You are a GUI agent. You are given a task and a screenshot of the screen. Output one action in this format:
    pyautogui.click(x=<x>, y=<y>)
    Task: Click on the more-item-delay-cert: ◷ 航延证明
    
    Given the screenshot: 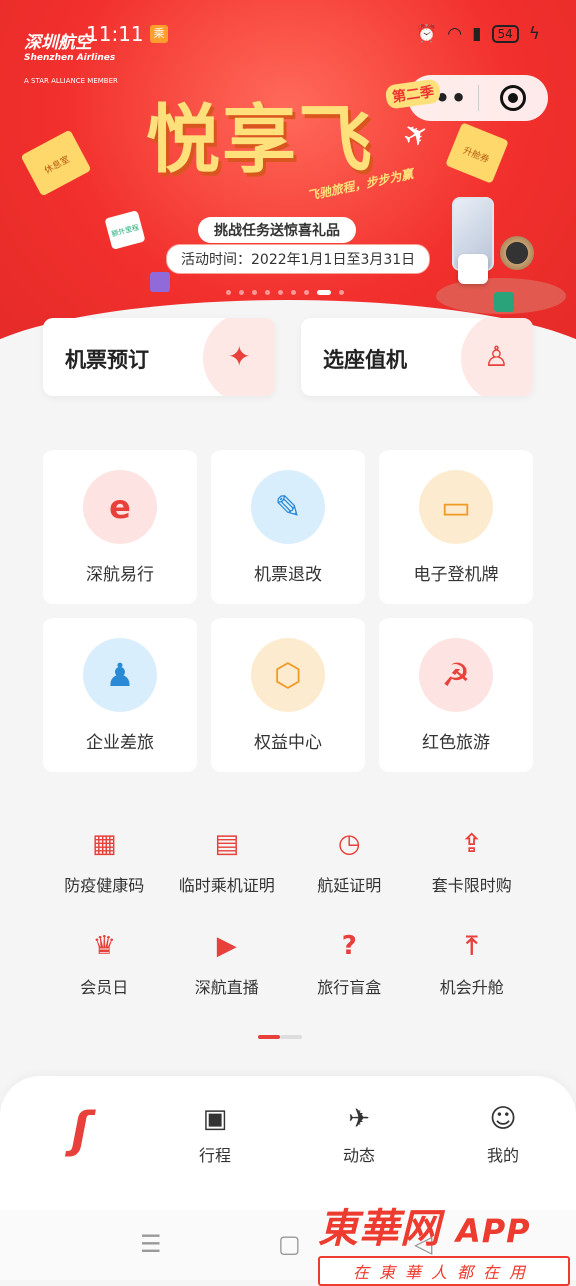 What is the action you would take?
    pyautogui.click(x=349, y=866)
    